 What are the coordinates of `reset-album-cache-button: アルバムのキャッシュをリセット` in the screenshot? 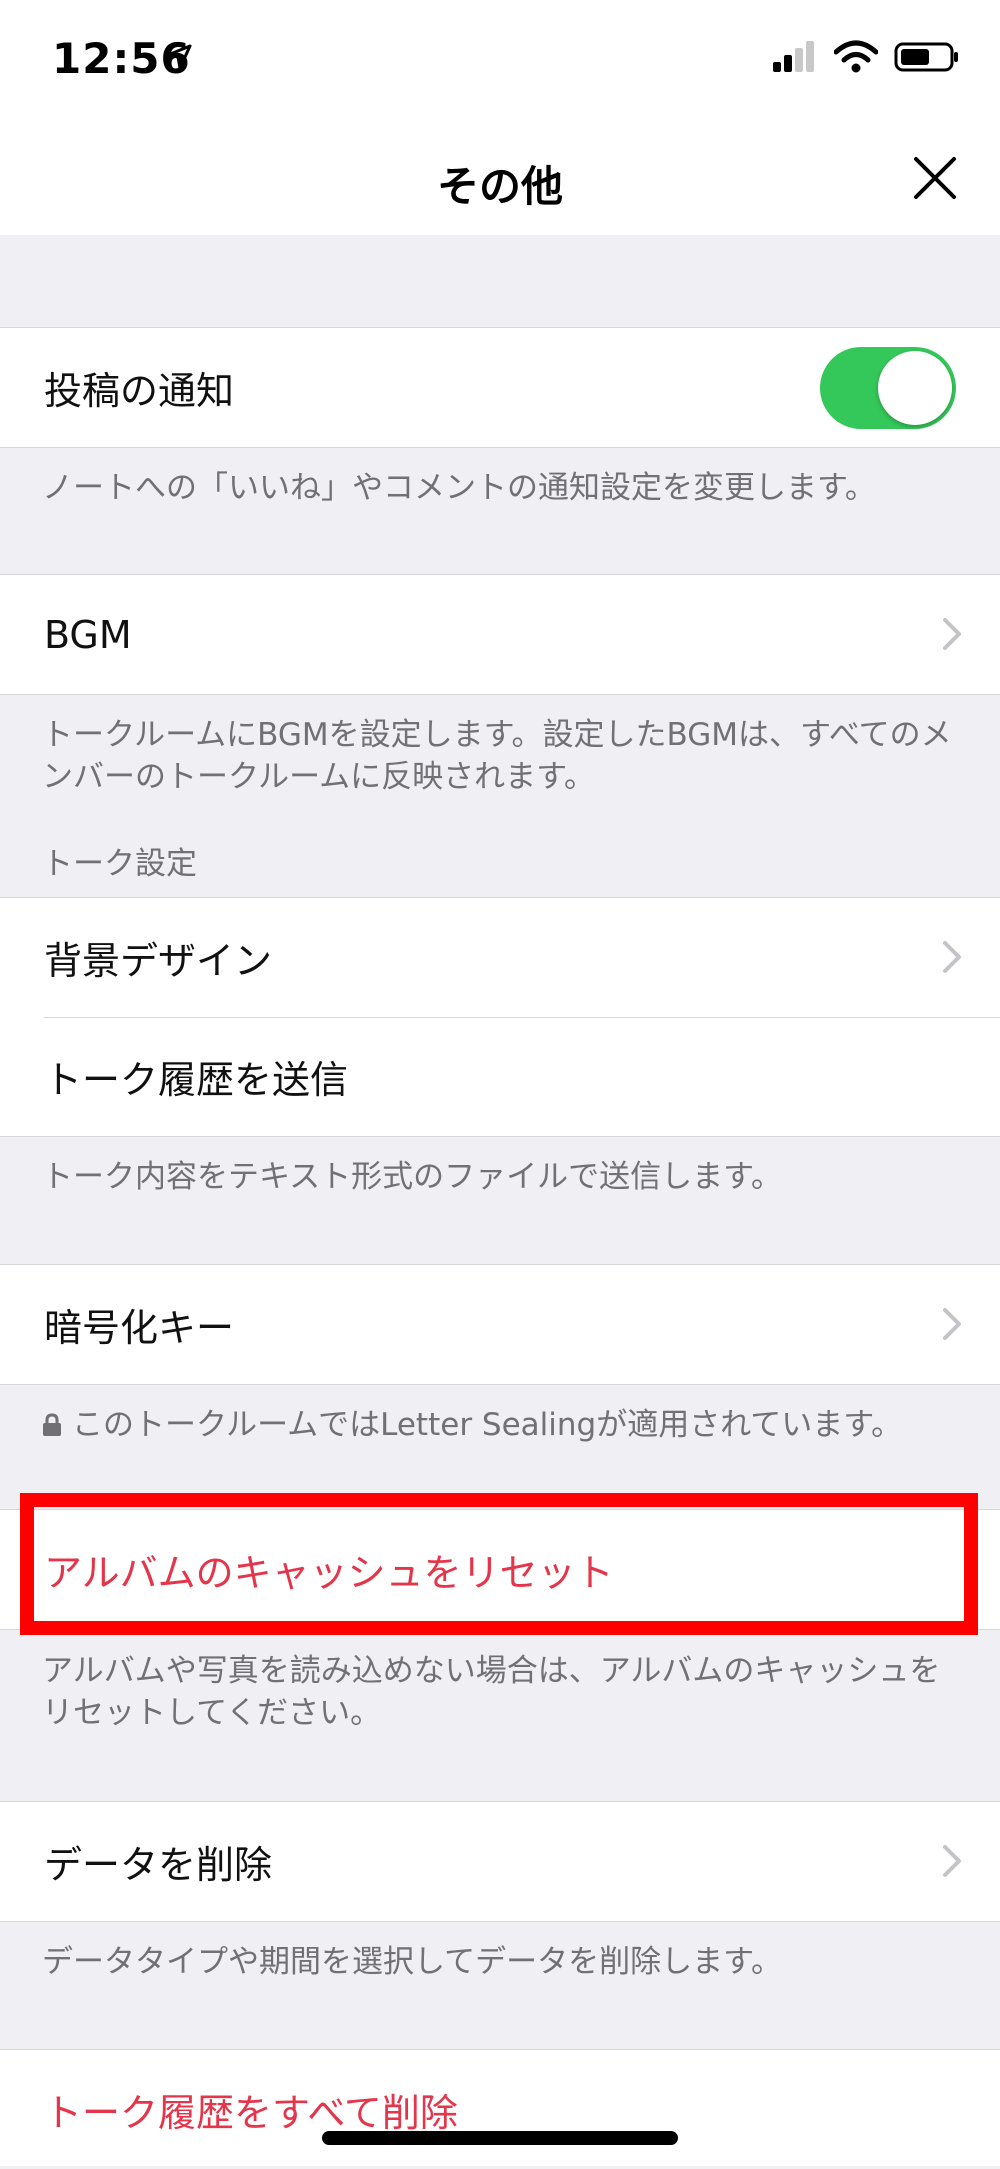 It's located at (500, 1569).